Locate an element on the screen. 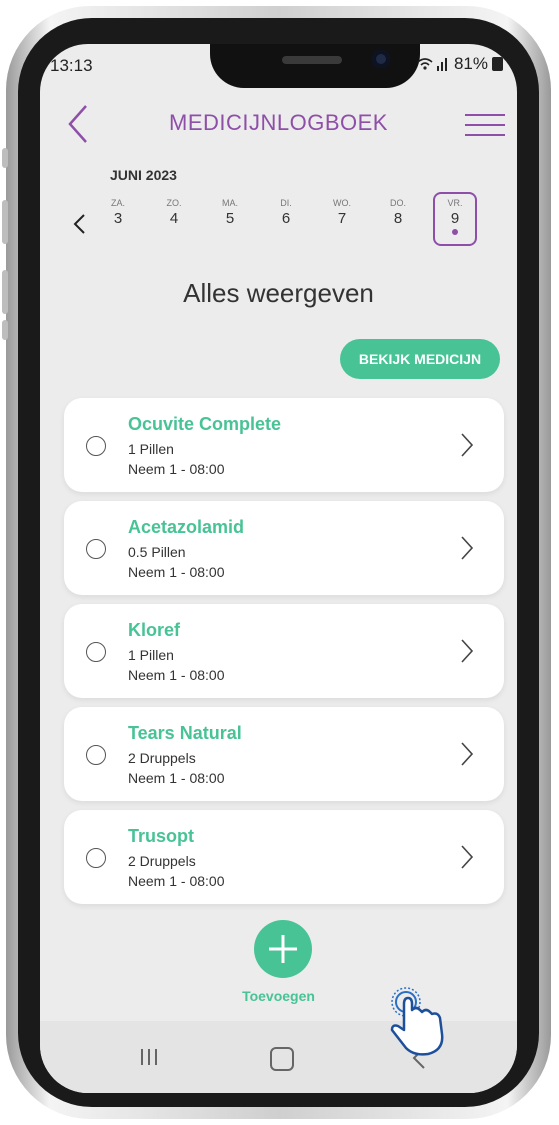 Image resolution: width=559 pixels, height=1125 pixels. chevron-left-icon is located at coordinates (80, 224).